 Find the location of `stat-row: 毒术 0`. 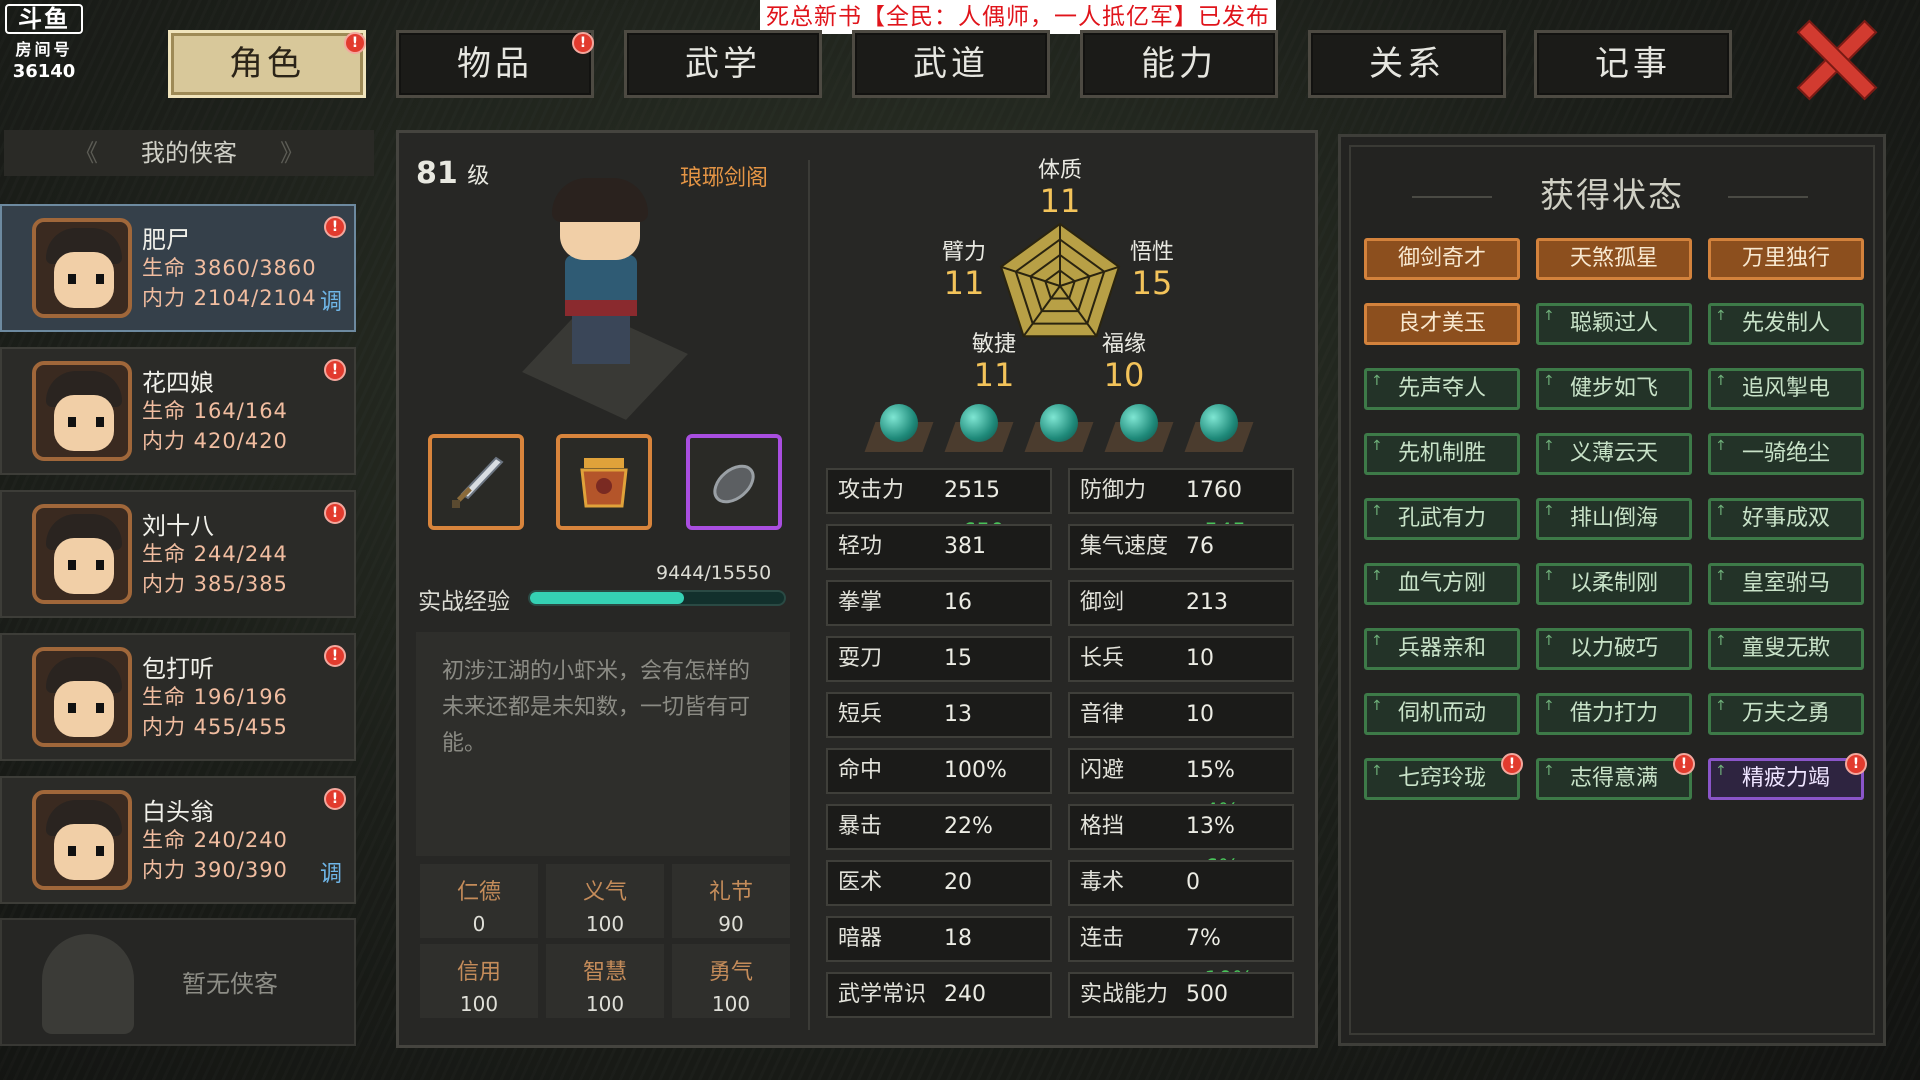

stat-row: 毒术 0 is located at coordinates (1181, 883).